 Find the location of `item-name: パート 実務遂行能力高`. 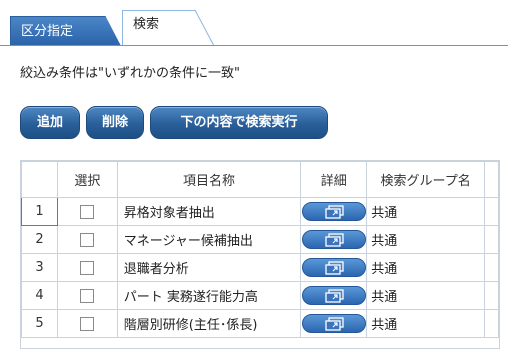

item-name: パート 実務遂行能力高 is located at coordinates (209, 295).